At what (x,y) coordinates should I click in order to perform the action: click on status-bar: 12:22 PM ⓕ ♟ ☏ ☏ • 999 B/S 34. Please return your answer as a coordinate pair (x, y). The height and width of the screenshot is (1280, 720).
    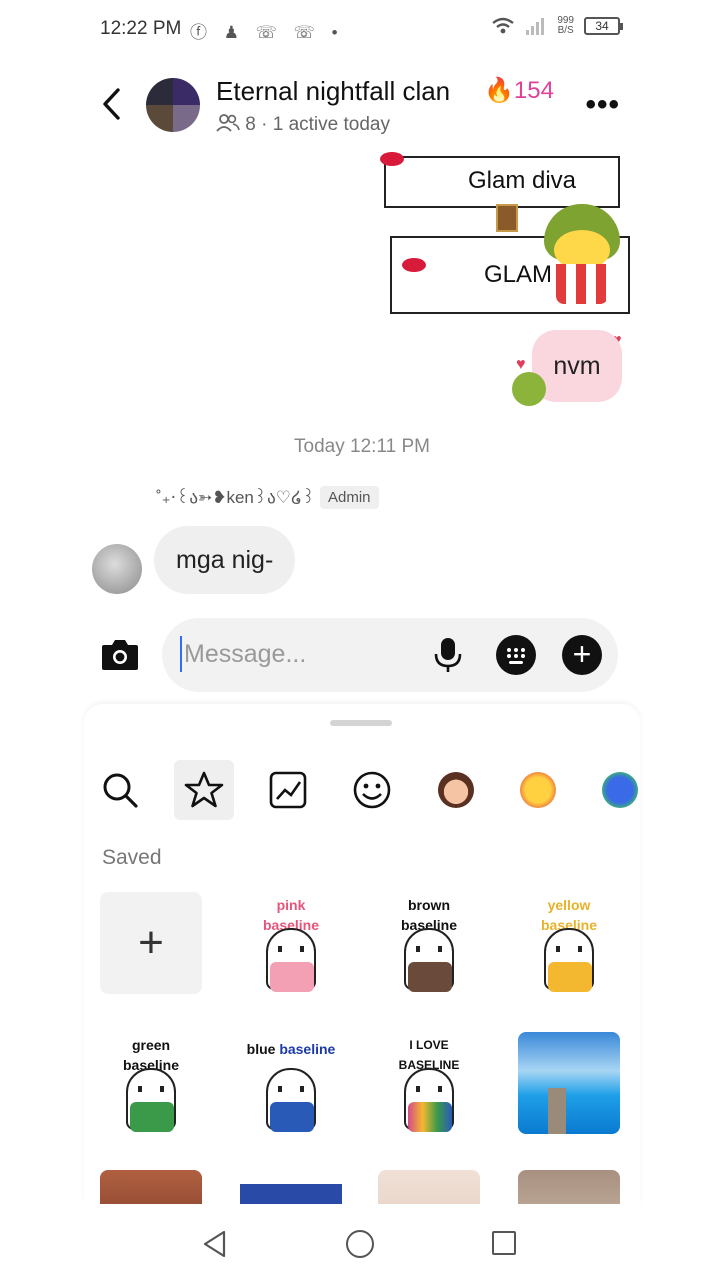
    Looking at the image, I should click on (360, 30).